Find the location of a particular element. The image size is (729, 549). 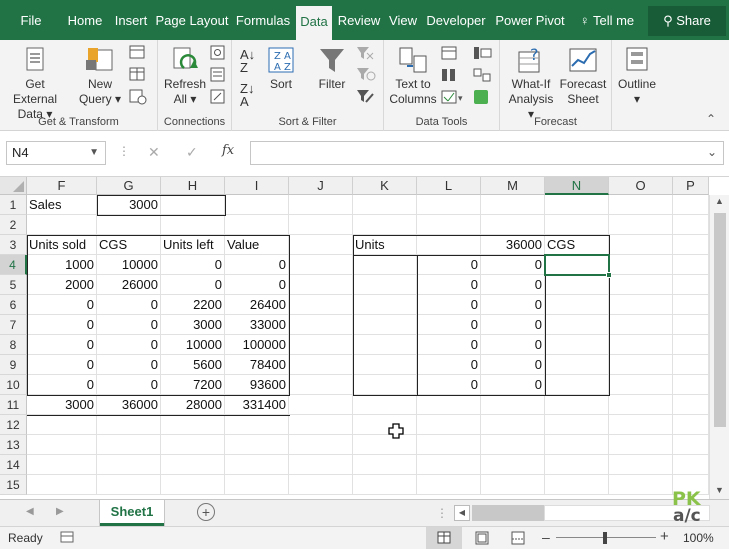

cell-o6 is located at coordinates (641, 305).